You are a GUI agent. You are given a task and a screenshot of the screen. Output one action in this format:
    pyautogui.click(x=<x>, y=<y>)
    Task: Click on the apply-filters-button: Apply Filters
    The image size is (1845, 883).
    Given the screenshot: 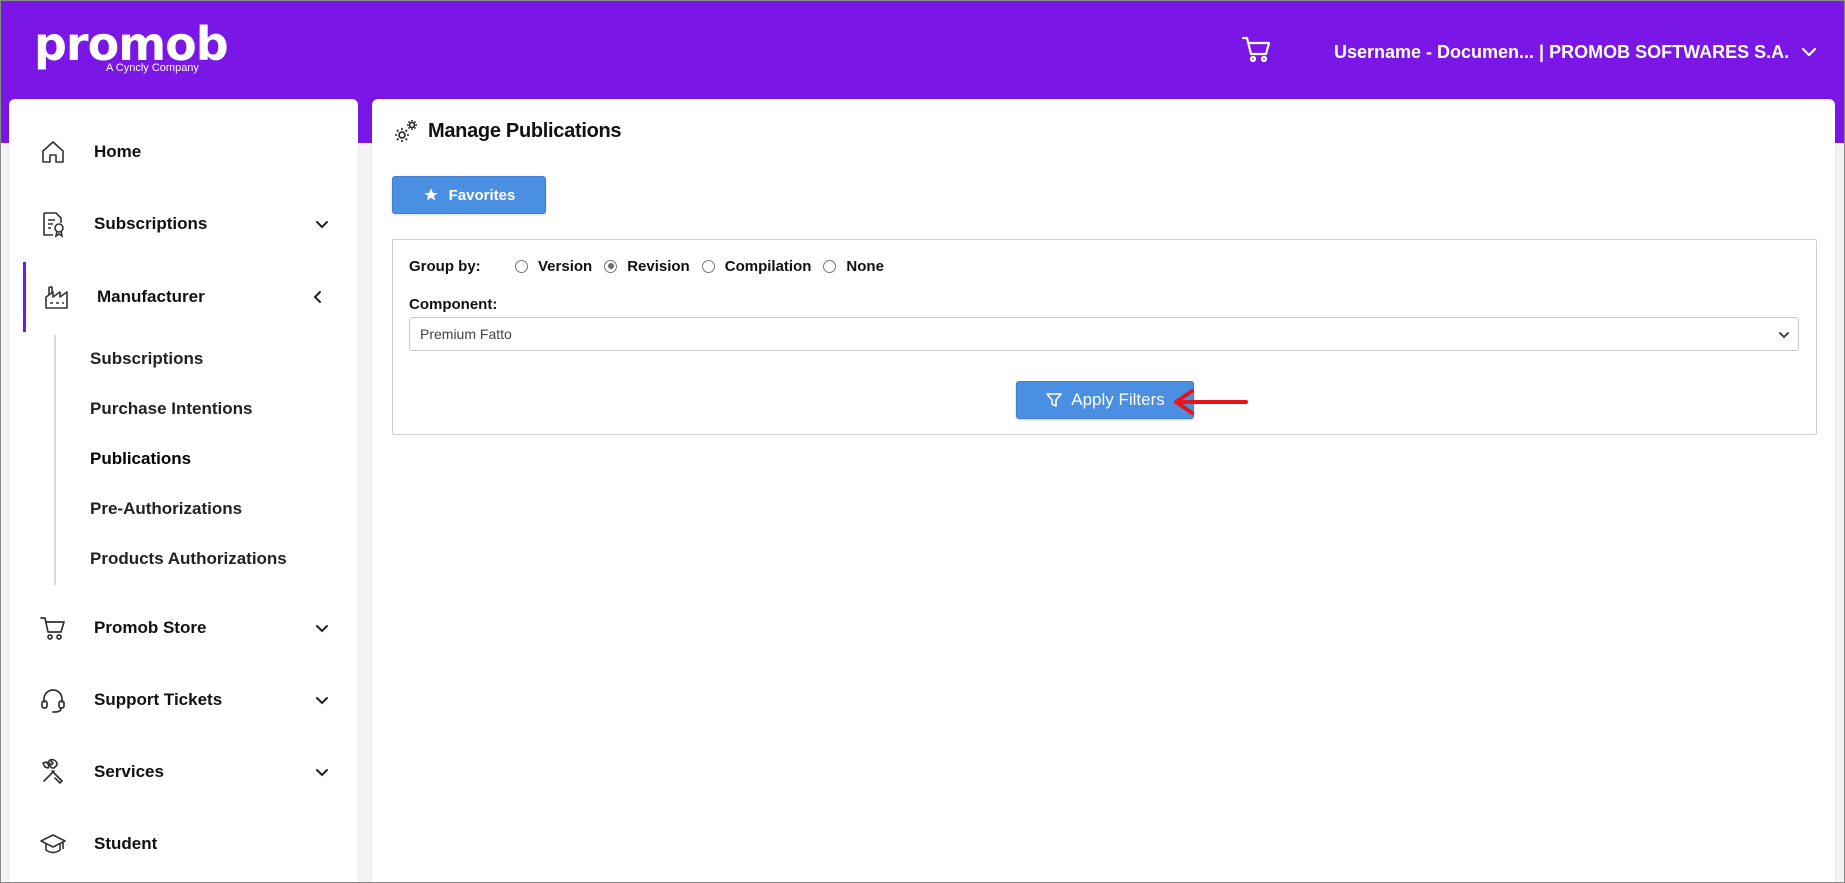 What is the action you would take?
    pyautogui.click(x=1105, y=400)
    